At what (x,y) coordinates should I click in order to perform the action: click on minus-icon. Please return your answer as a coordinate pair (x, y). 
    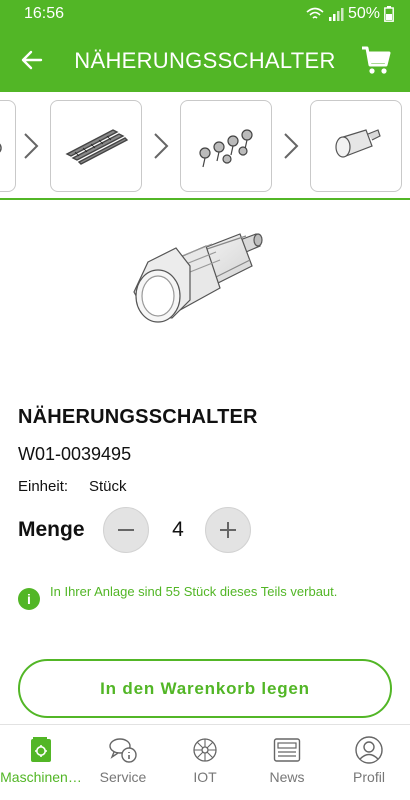
    Looking at the image, I should click on (126, 530).